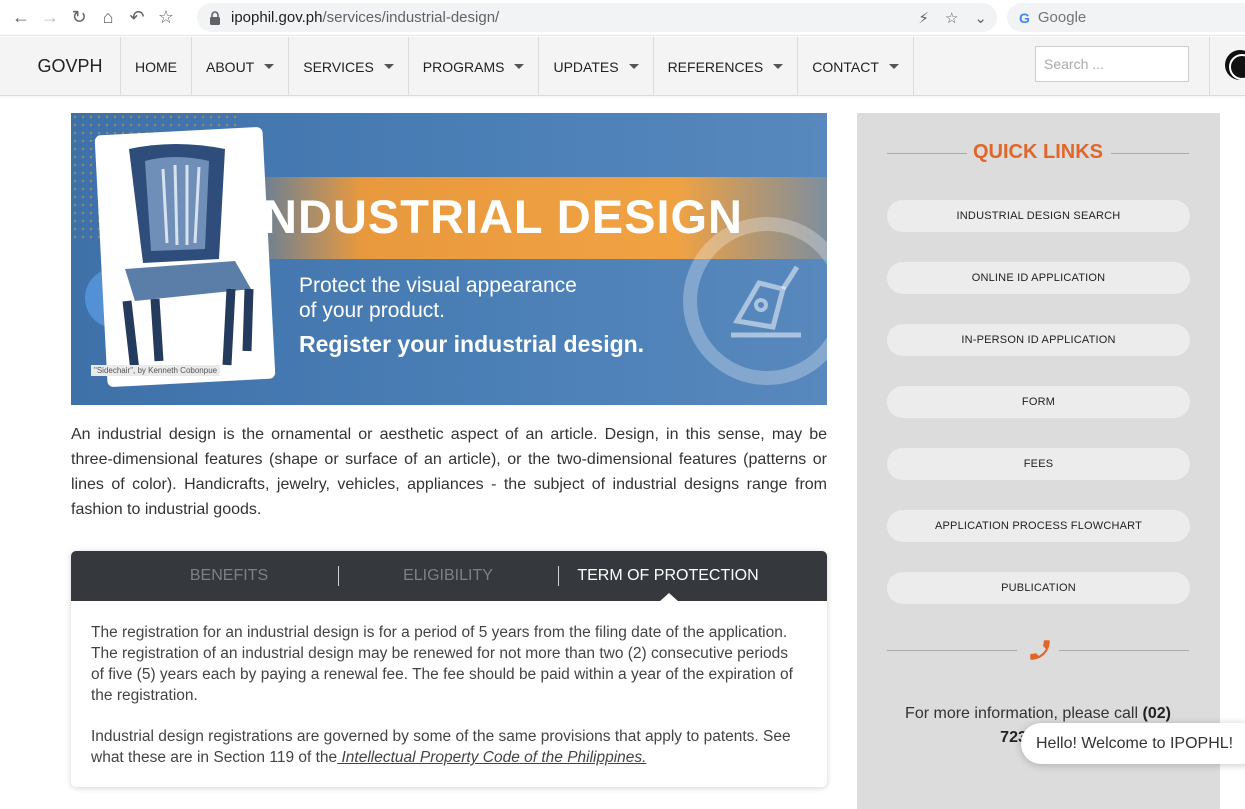 The image size is (1245, 809). Describe the element at coordinates (215, 17) in the screenshot. I see `lock-icon` at that location.